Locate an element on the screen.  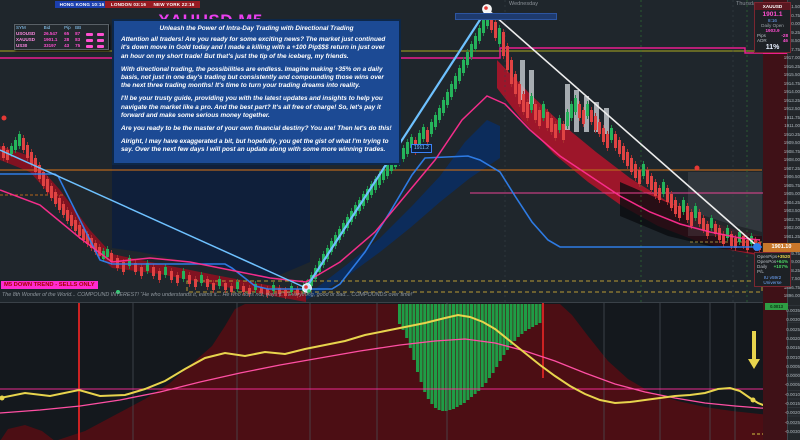
indicator-tick: 0.0025 is located at coordinates (793, 329).